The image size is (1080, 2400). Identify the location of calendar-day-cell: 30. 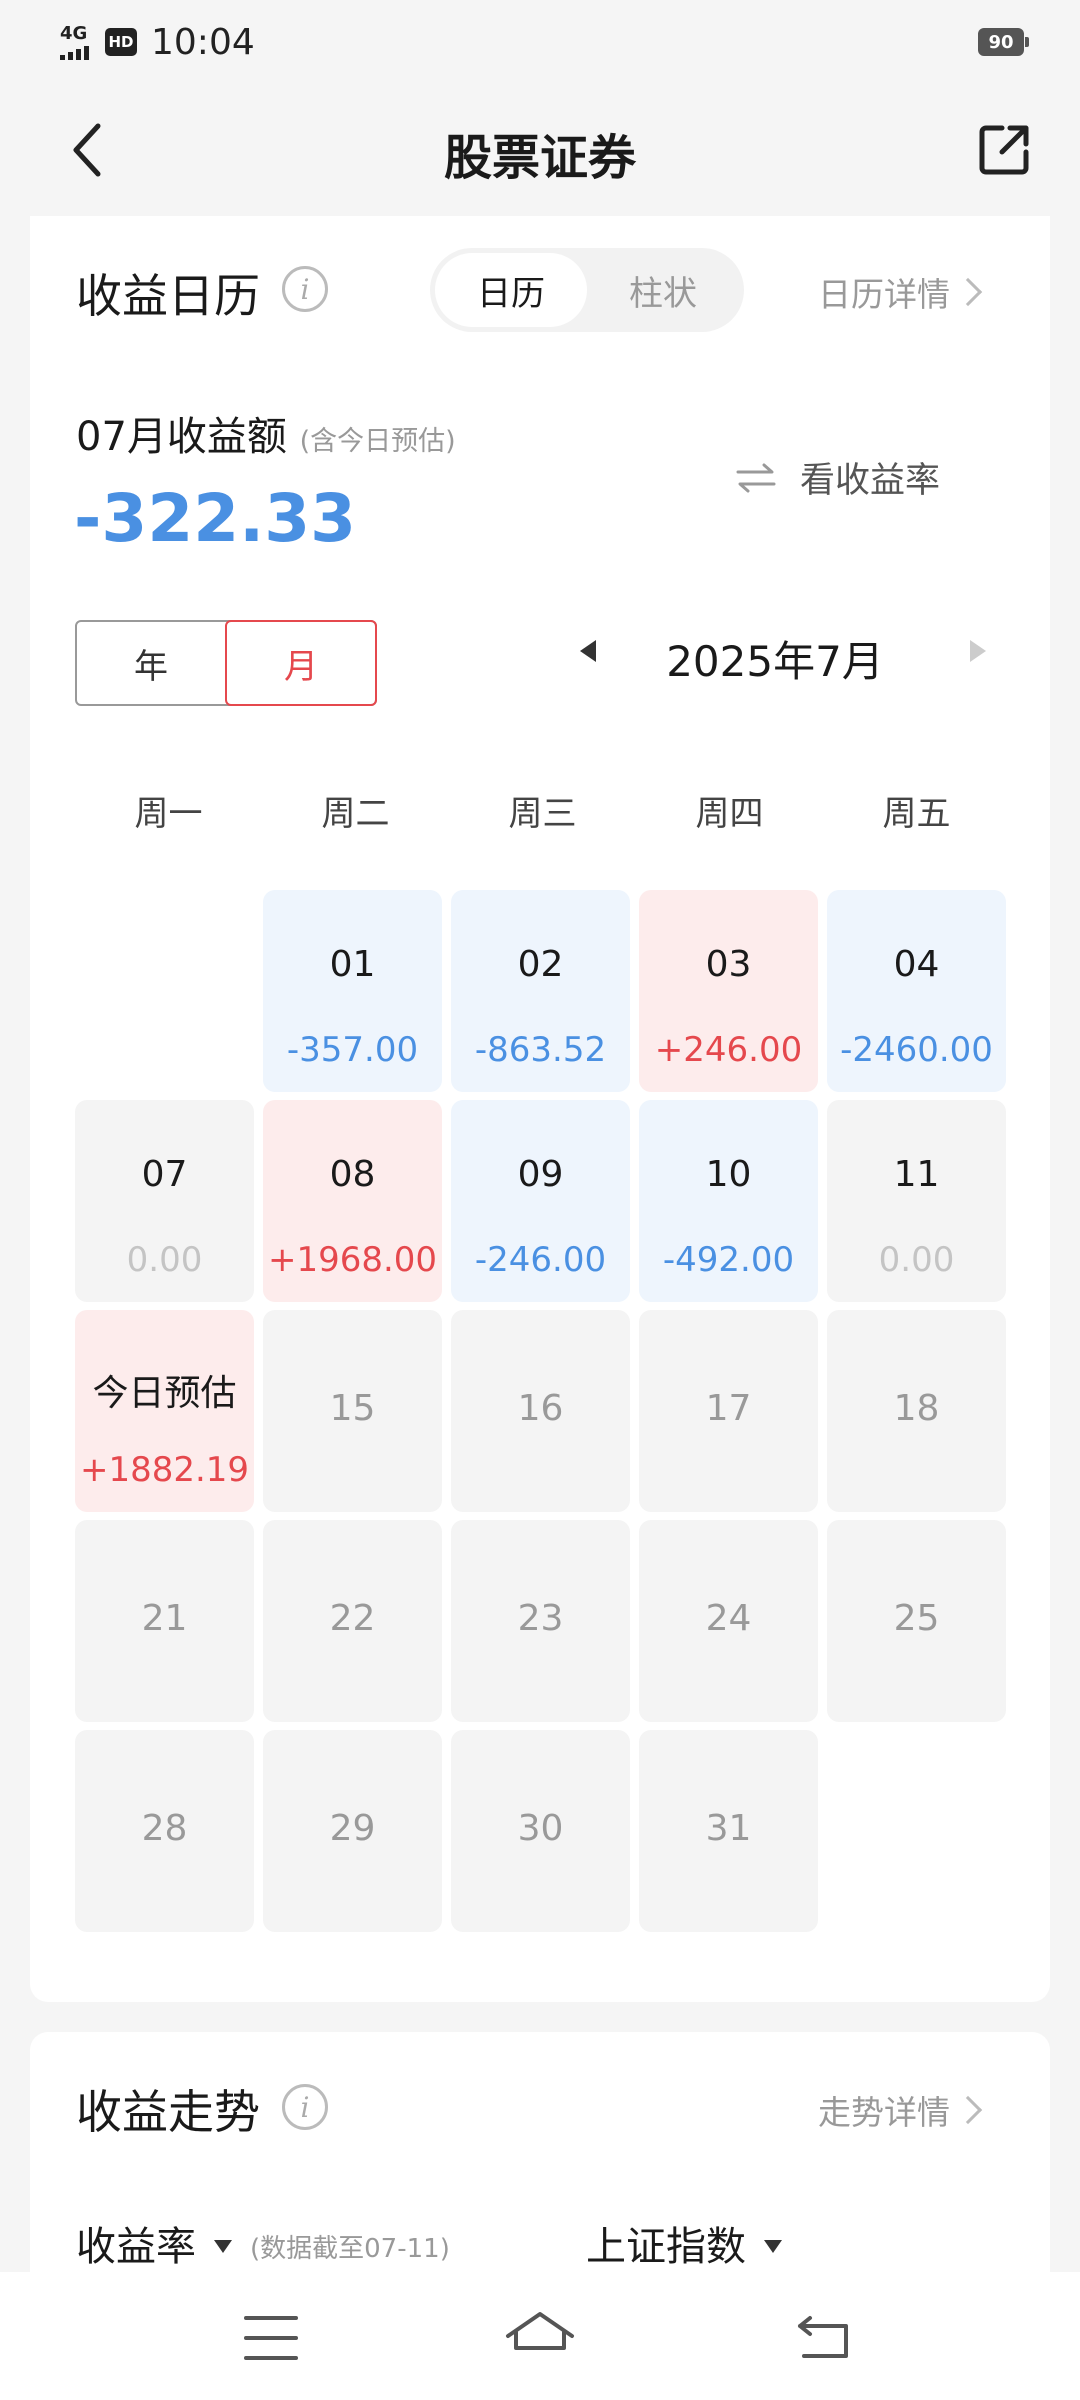
(540, 1831).